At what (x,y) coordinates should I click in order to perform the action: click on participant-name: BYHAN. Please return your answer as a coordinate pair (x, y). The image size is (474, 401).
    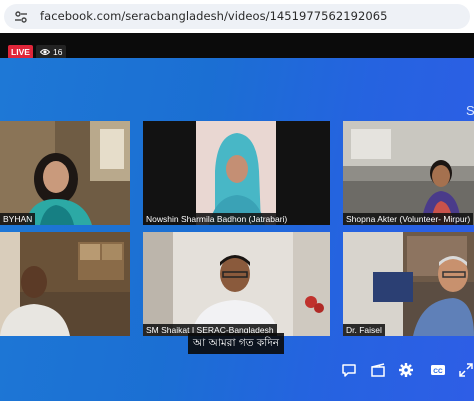
    Looking at the image, I should click on (18, 219).